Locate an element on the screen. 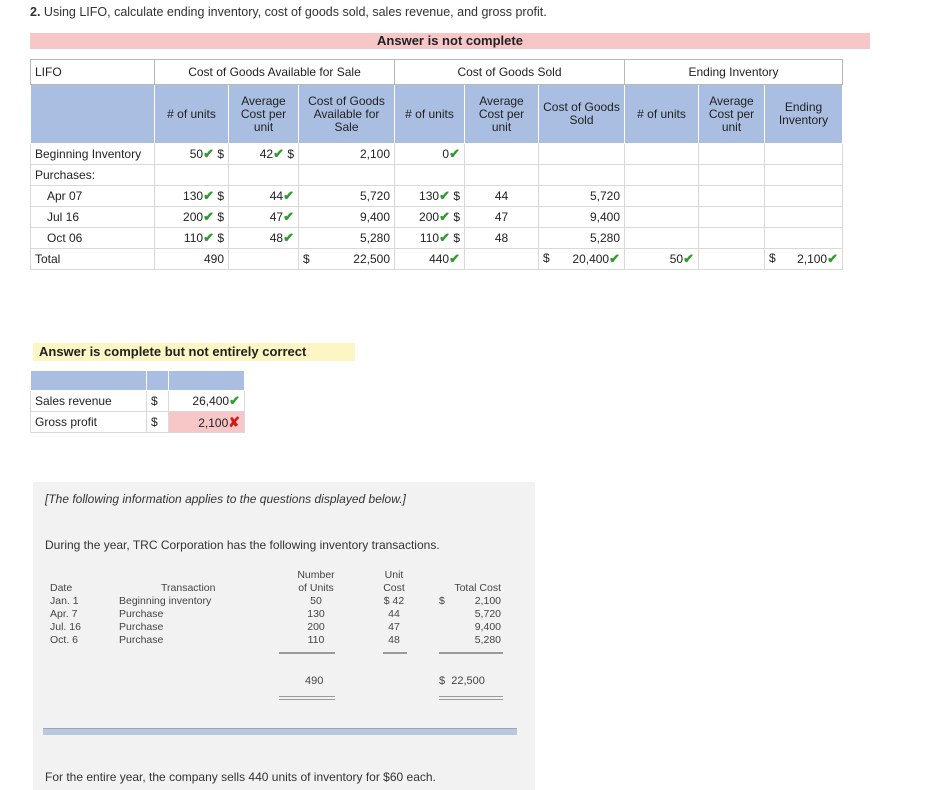 This screenshot has width=952, height=790. answer-not-complete-banner: Answer is not complete is located at coordinates (450, 41).